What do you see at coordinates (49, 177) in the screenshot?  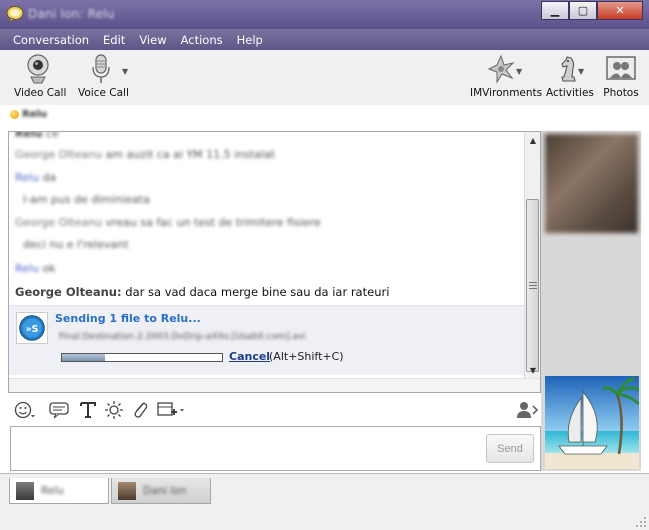 I see `message-text: da` at bounding box center [49, 177].